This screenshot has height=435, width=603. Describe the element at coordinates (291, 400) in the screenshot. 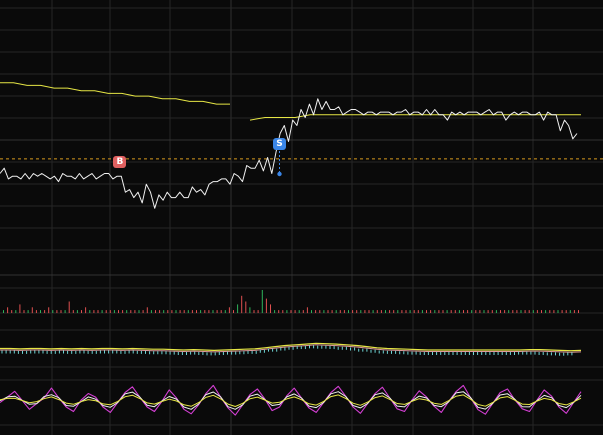

I see `oscillator-slow-line` at that location.